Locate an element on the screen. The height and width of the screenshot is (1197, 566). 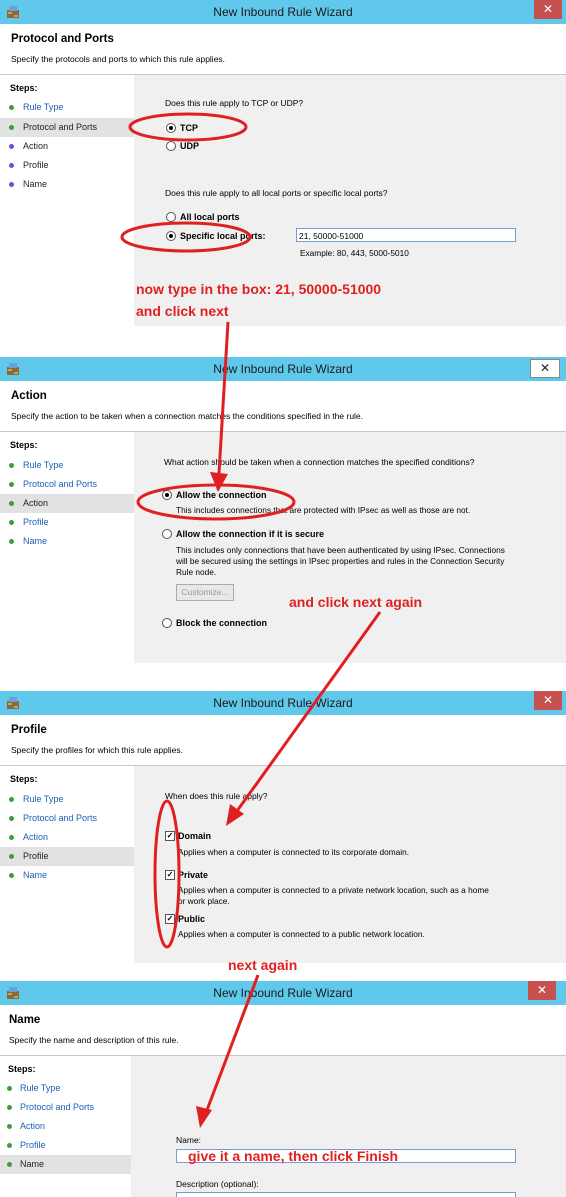
description-label: Description (optional): is located at coordinates (217, 1184).